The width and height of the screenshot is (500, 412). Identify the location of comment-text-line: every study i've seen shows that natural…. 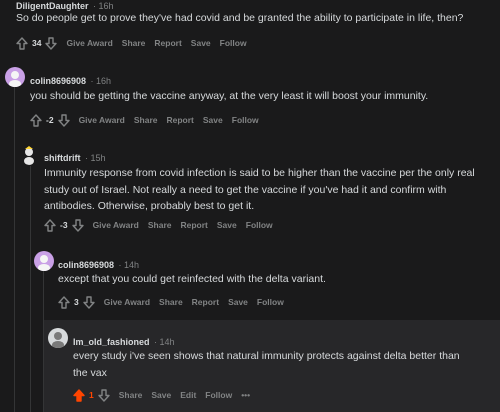
(266, 356).